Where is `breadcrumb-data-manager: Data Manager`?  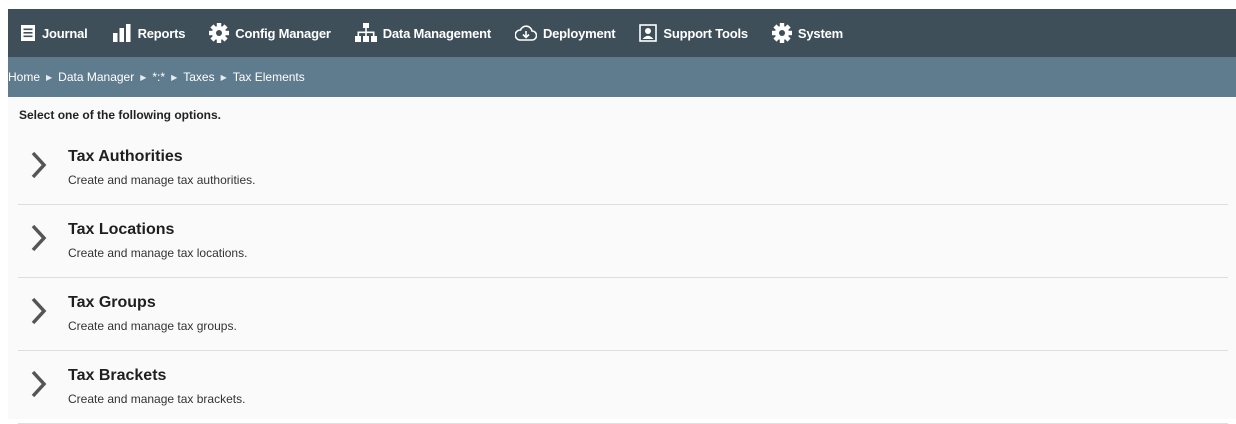 breadcrumb-data-manager: Data Manager is located at coordinates (96, 77).